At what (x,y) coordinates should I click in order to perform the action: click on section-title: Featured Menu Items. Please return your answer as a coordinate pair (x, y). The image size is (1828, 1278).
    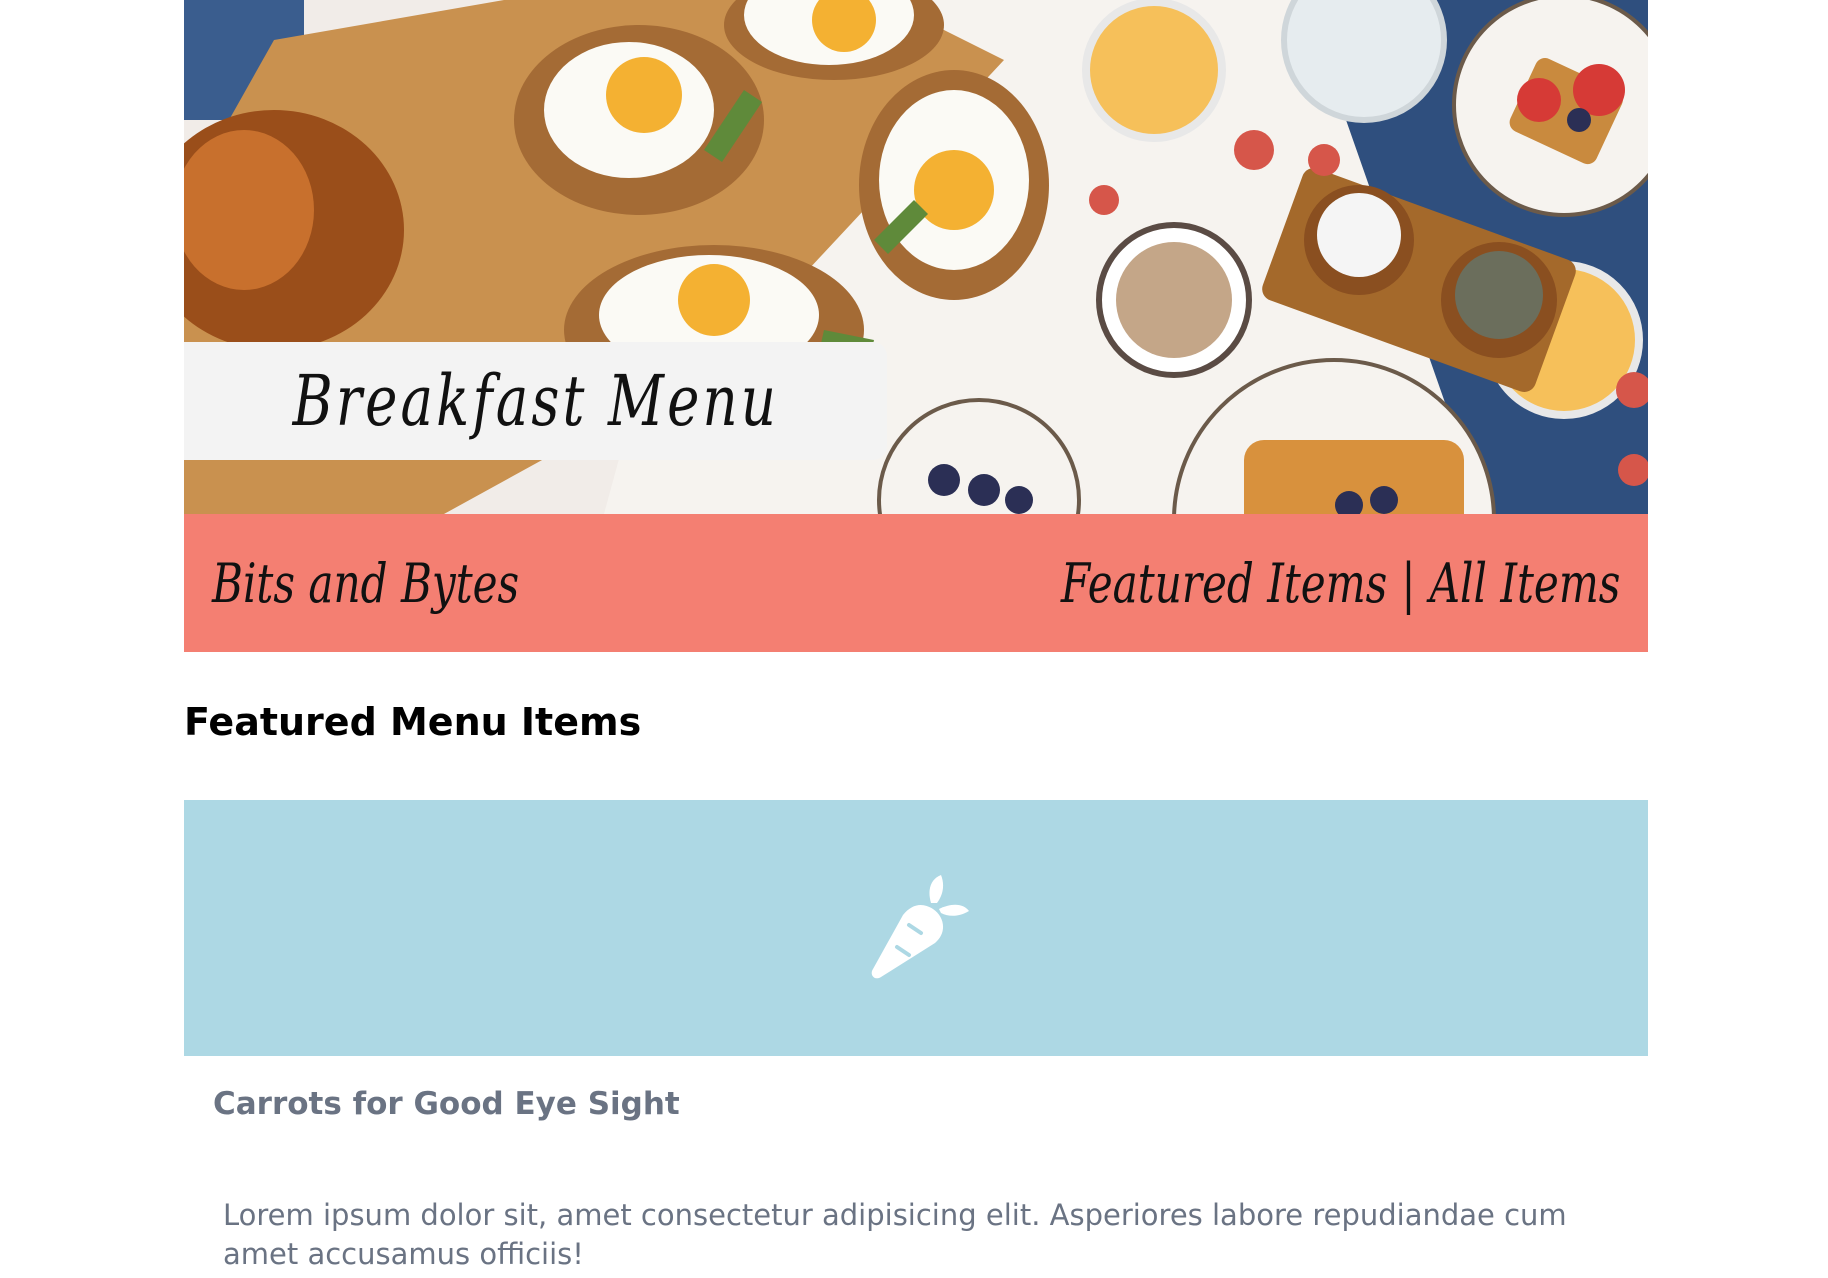
    Looking at the image, I should click on (413, 722).